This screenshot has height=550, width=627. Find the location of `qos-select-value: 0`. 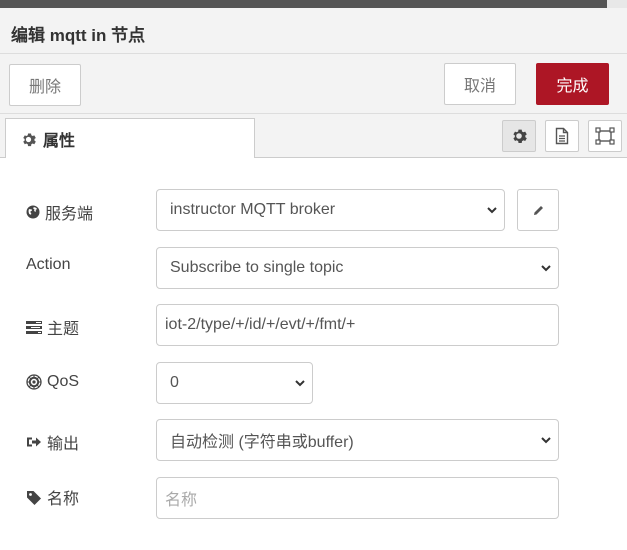

qos-select-value: 0 is located at coordinates (174, 382).